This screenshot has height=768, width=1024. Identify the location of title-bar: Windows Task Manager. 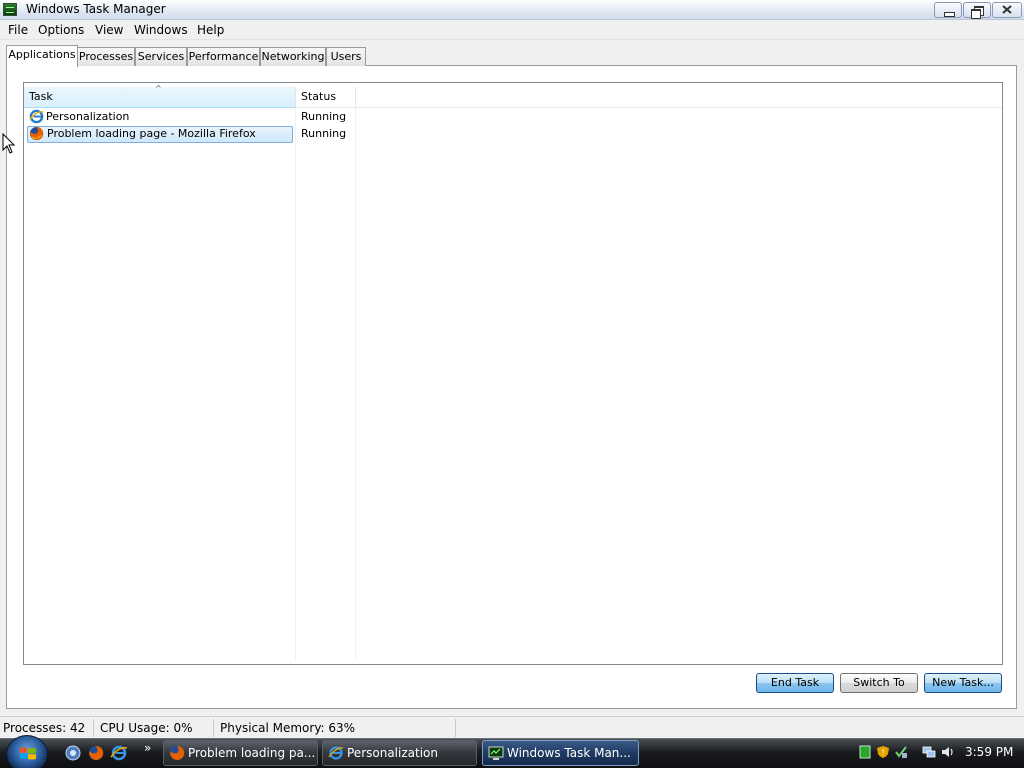
(512, 10).